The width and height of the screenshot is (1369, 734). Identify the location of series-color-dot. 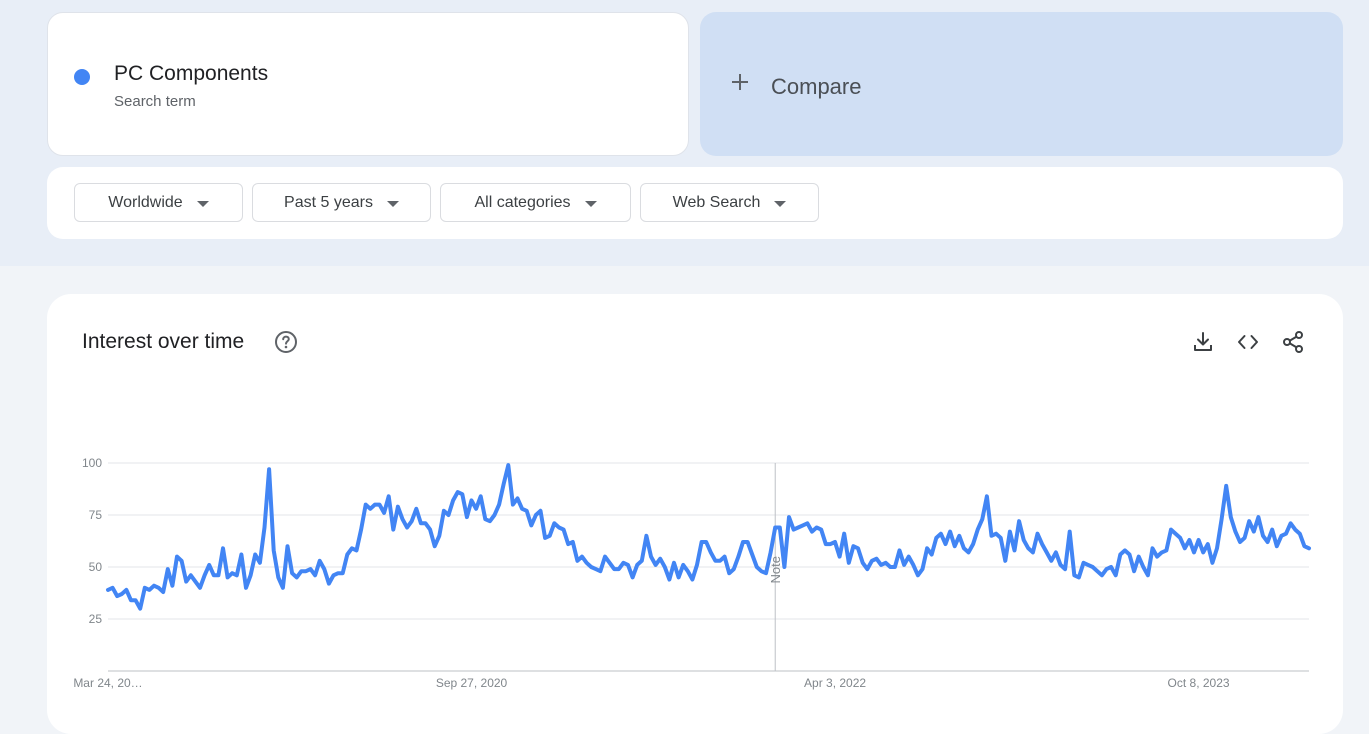
(82, 77).